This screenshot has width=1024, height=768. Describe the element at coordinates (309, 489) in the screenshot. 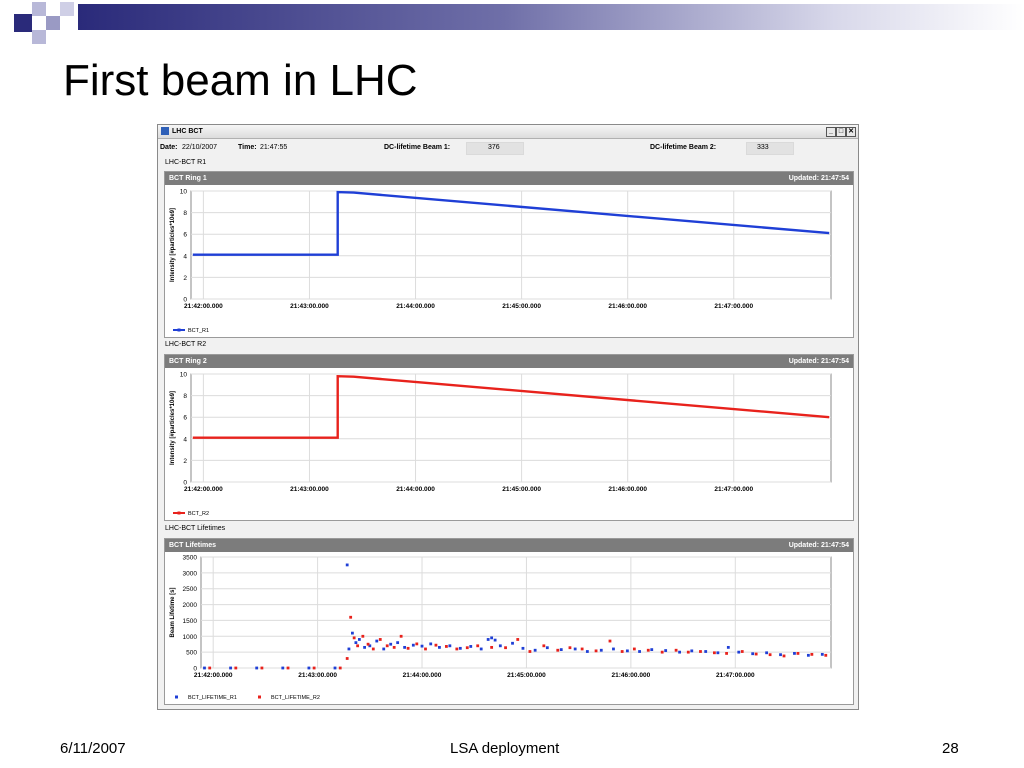

I see `x-tick-label: 21:43:00.000` at that location.